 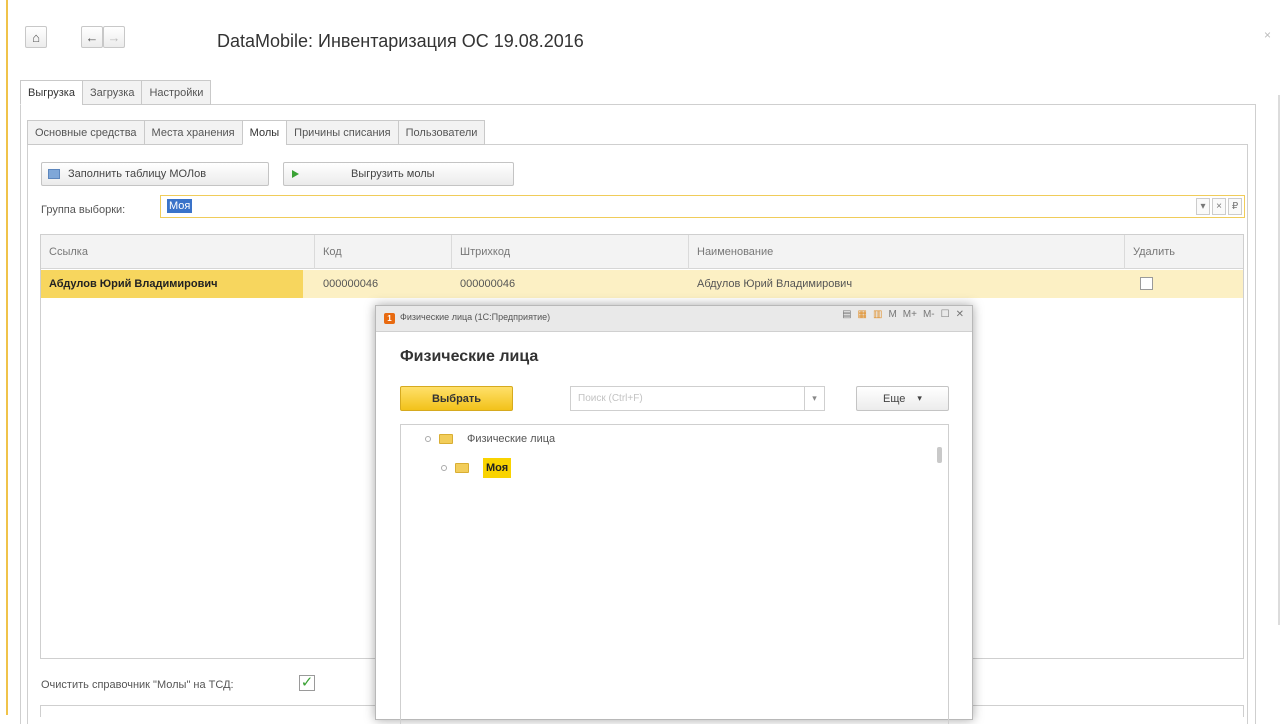 I want to click on window-title: DataMobile: Инвентаризация ОС 19.08.2016, so click(x=400, y=41).